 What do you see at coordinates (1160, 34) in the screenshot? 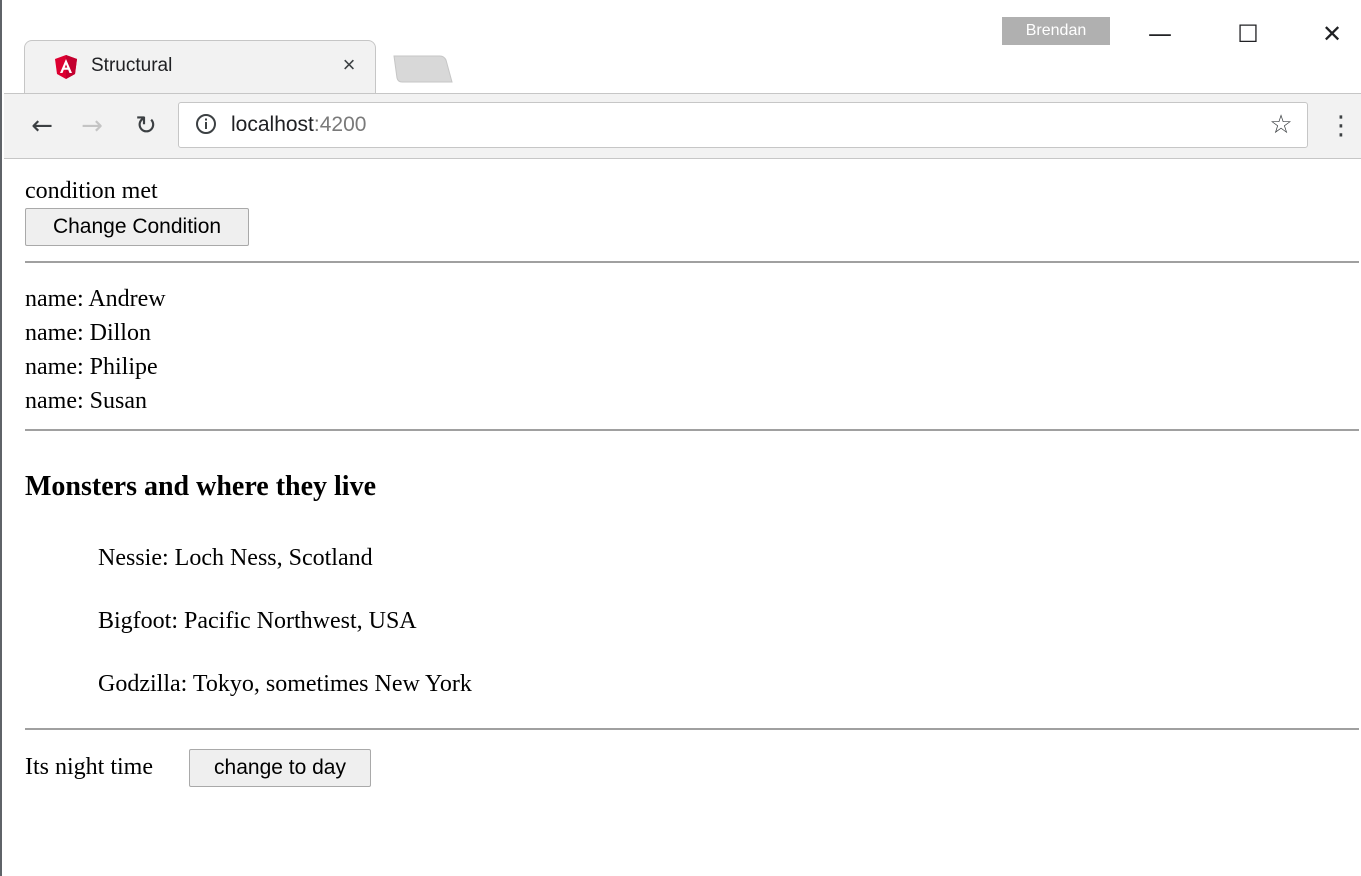
I see `minimize-icon: —` at bounding box center [1160, 34].